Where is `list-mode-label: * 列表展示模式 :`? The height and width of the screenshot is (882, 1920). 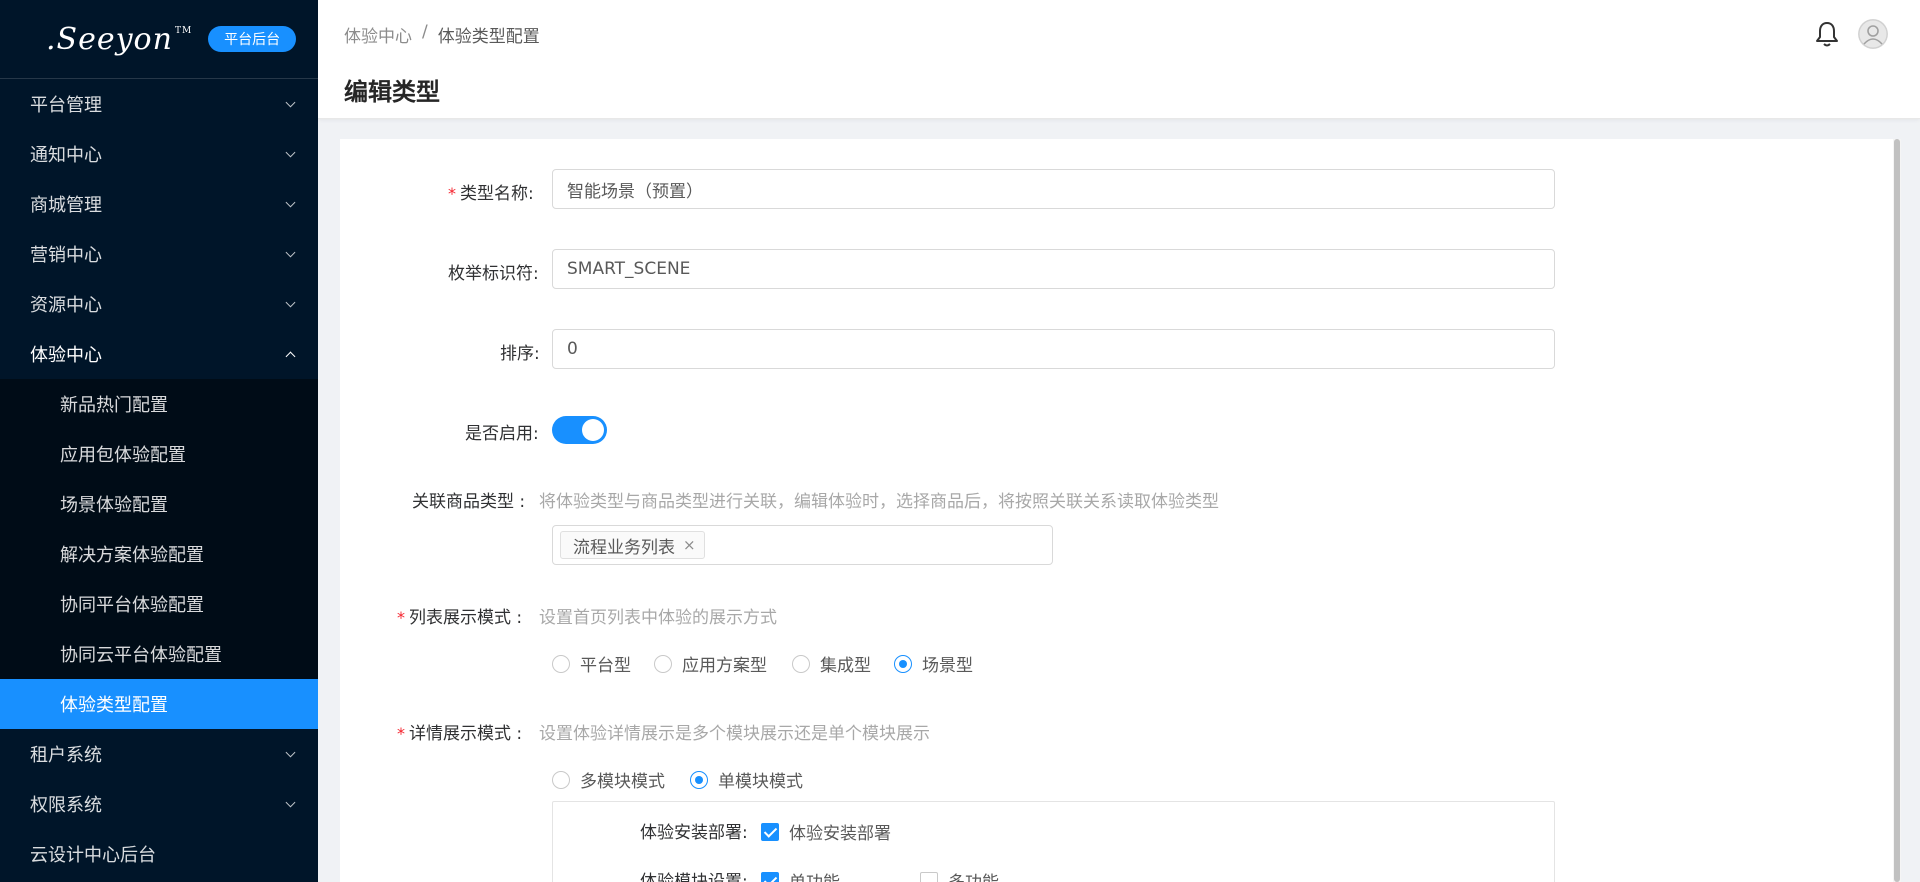
list-mode-label: * 列表展示模式 : is located at coordinates (460, 618).